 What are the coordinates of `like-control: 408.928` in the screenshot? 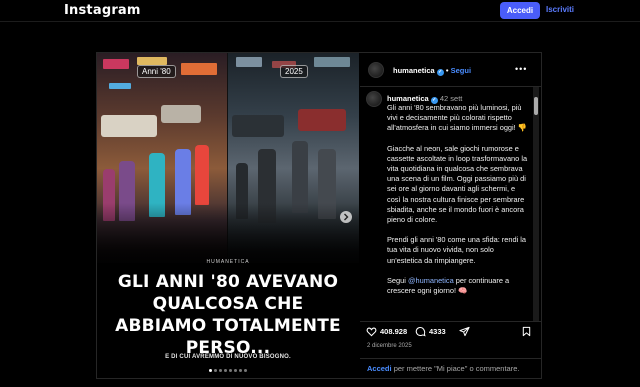 It's located at (386, 331).